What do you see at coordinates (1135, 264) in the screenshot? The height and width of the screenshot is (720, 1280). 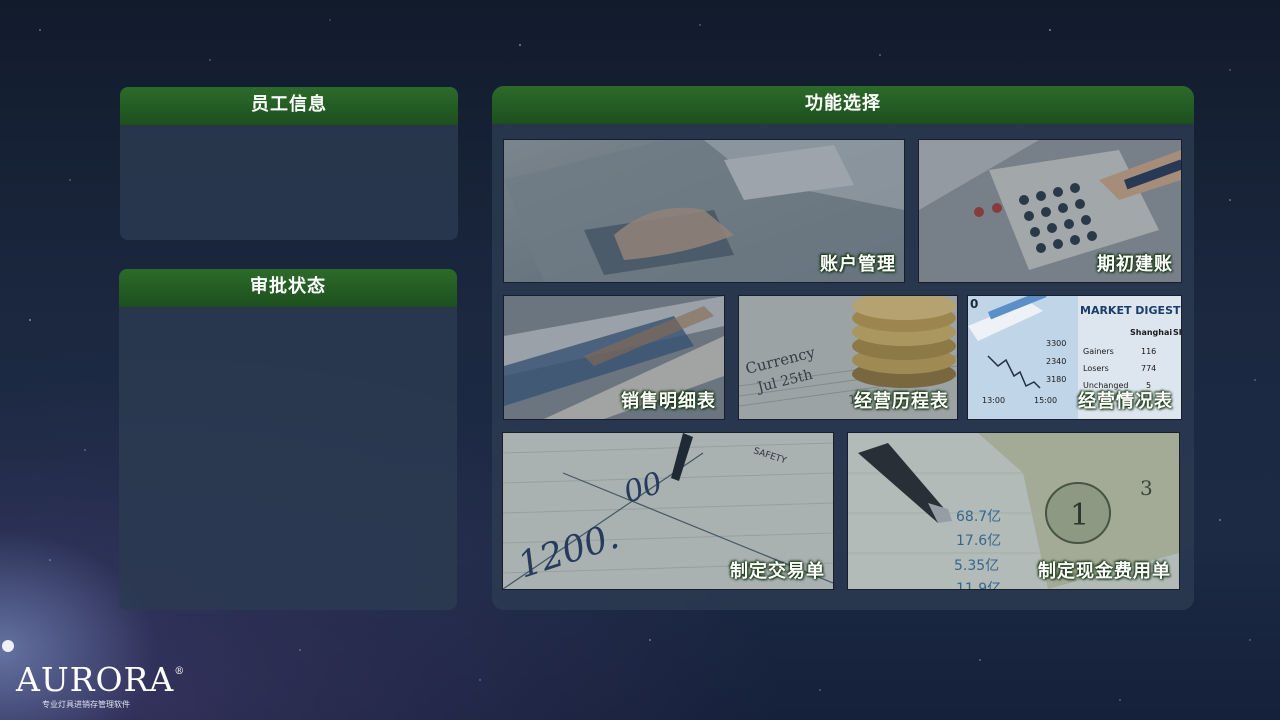 I see `tile-label: 期初建账` at bounding box center [1135, 264].